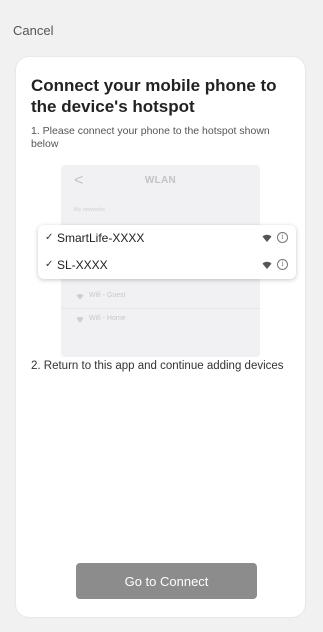 This screenshot has width=323, height=632. I want to click on wlan-title: WLAN, so click(160, 180).